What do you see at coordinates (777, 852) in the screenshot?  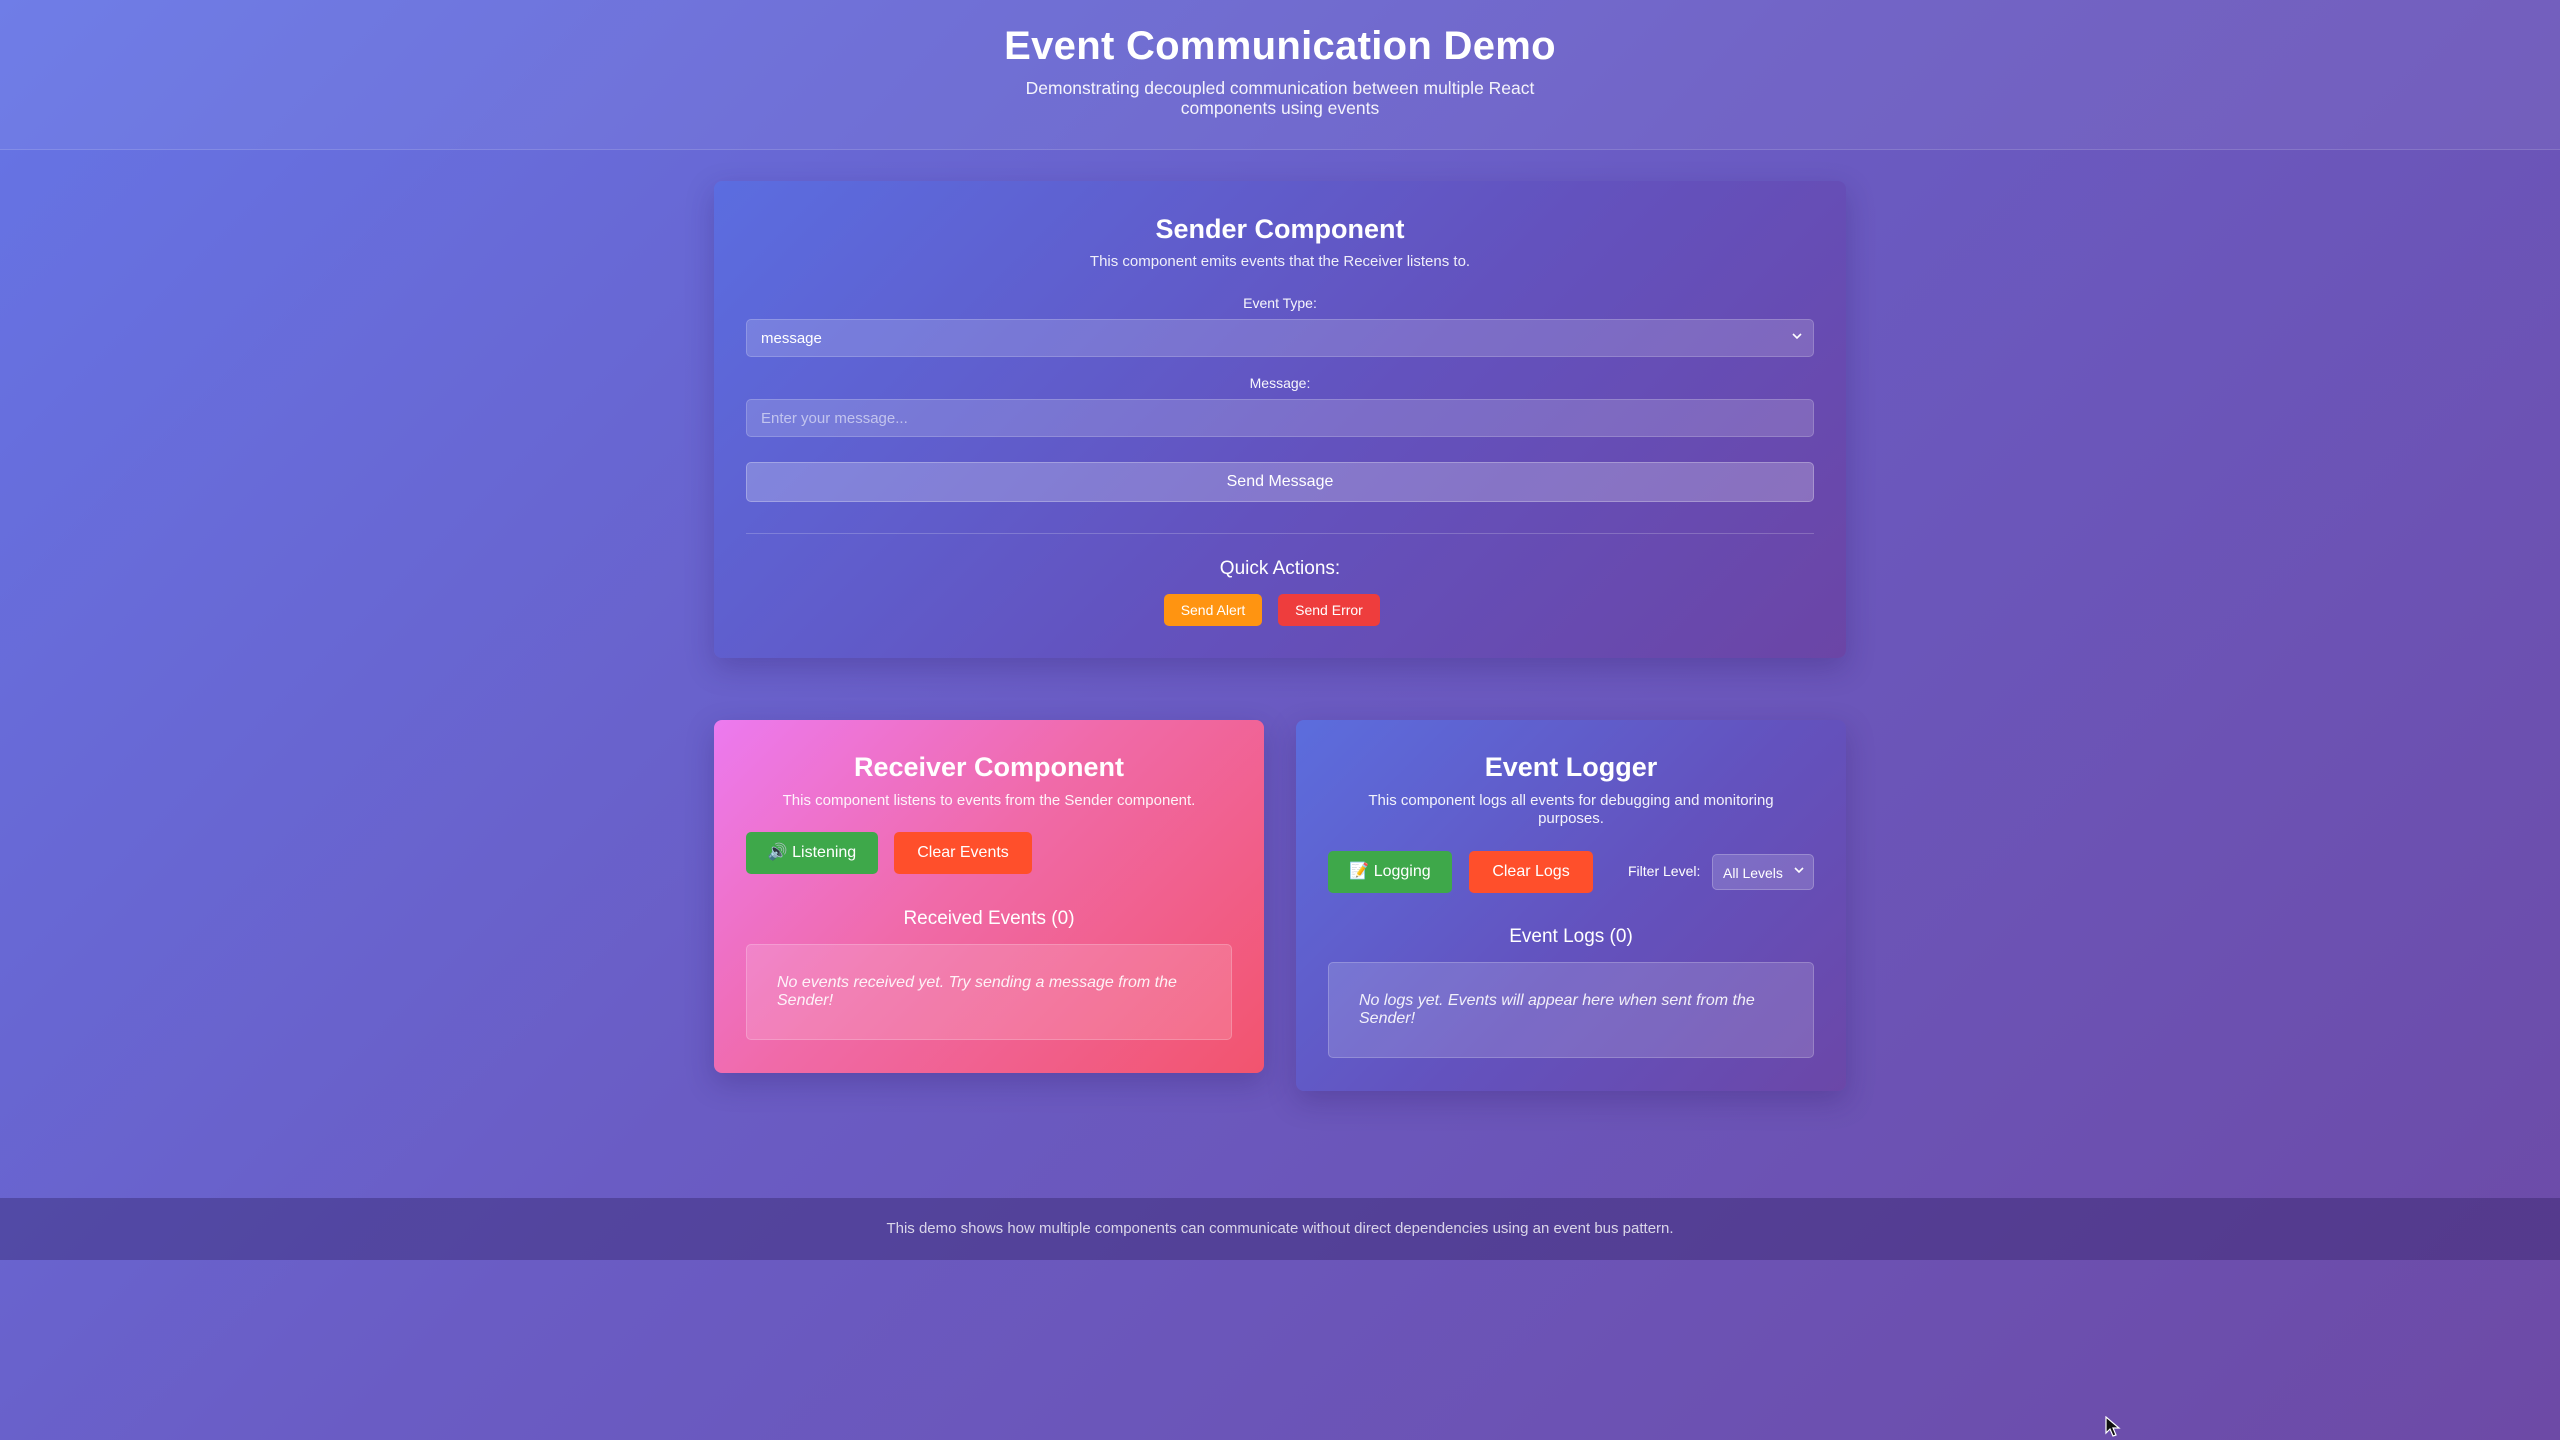 I see `speaker-icon: 🔊` at bounding box center [777, 852].